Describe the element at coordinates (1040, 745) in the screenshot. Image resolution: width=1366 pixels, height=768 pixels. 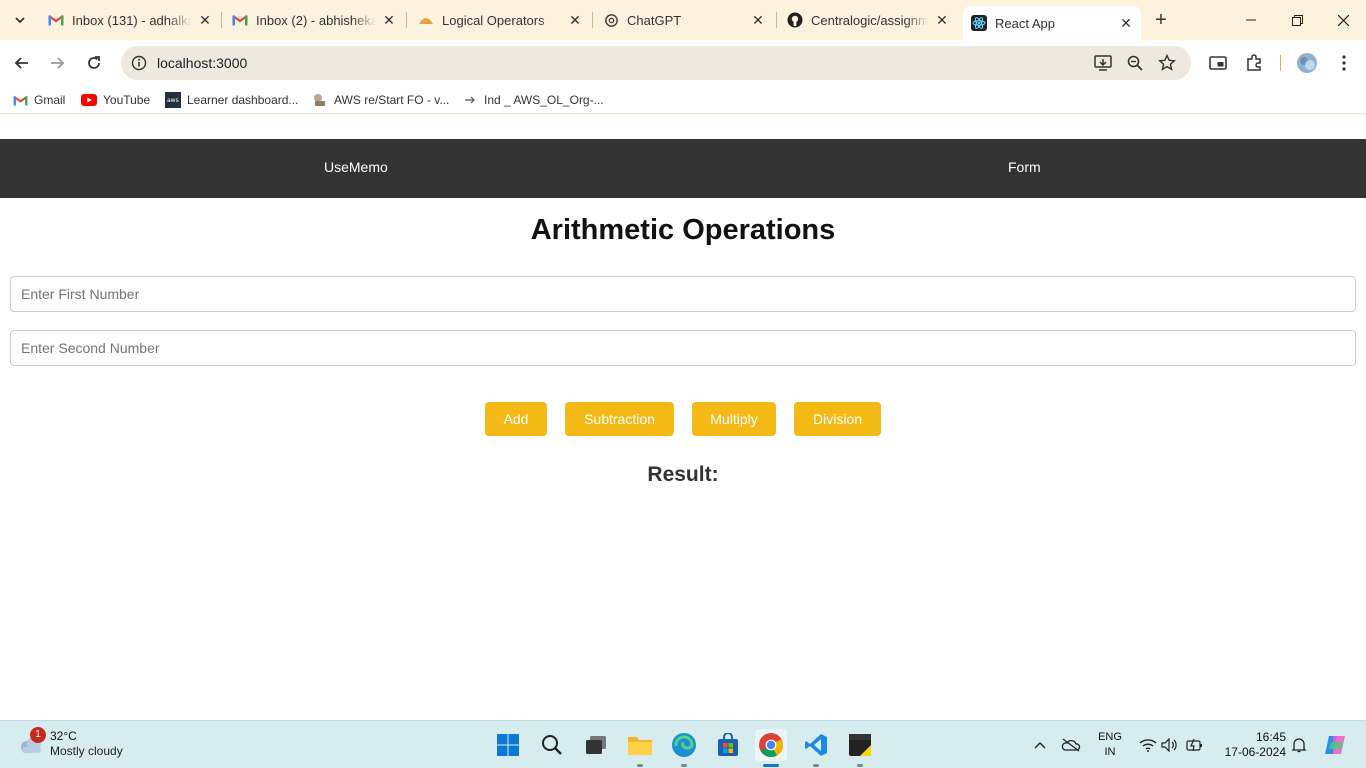
I see `show-hidden-icons-icon` at that location.